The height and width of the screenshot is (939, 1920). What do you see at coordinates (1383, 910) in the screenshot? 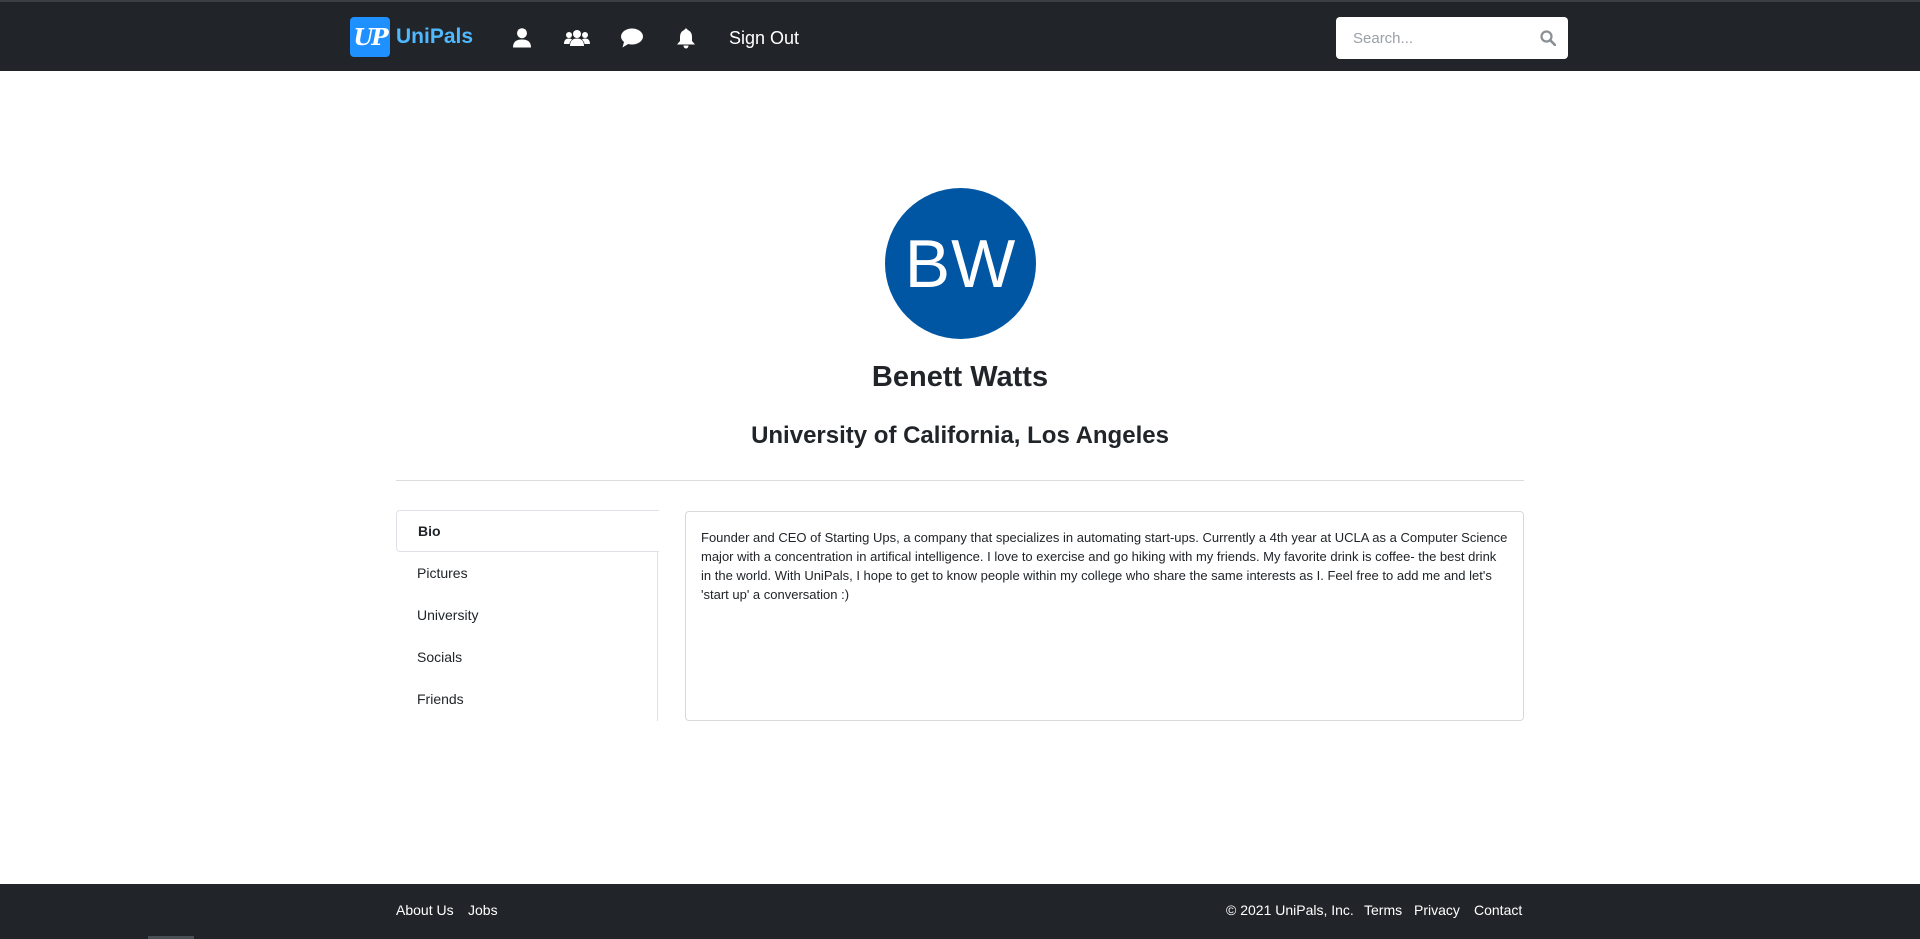
I see `terms-link: Terms` at bounding box center [1383, 910].